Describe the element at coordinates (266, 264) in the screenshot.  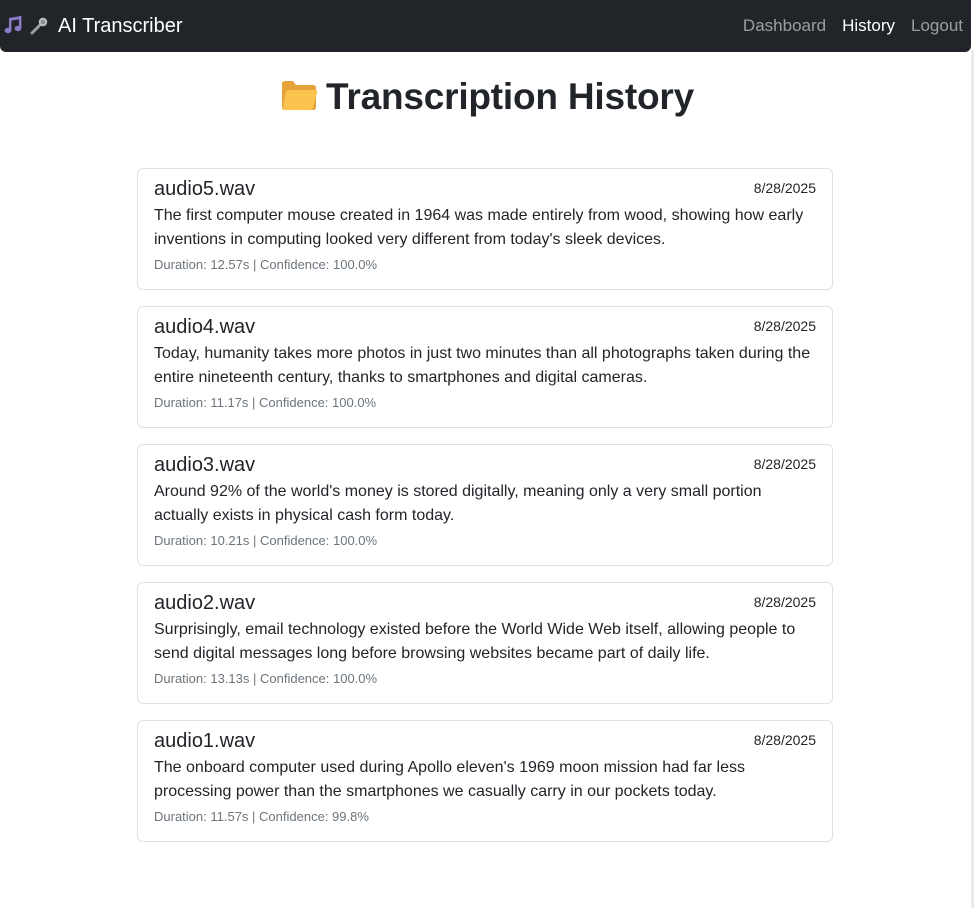
I see `transcription-meta: Duration: 12.57s | Confidence: 100.0%` at that location.